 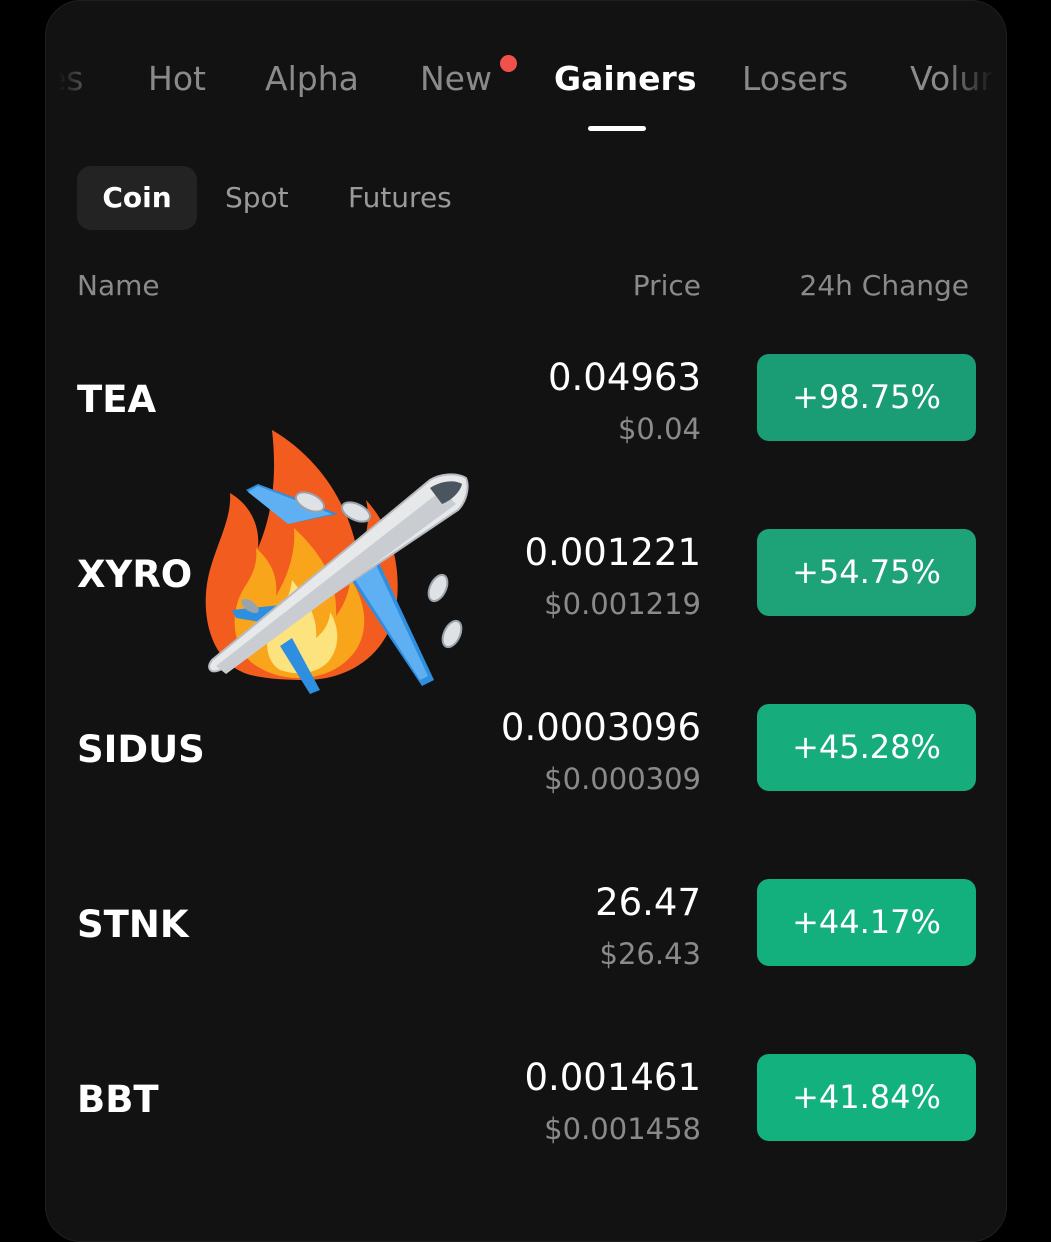 I want to click on change-badge: +41.84%, so click(x=866, y=1097).